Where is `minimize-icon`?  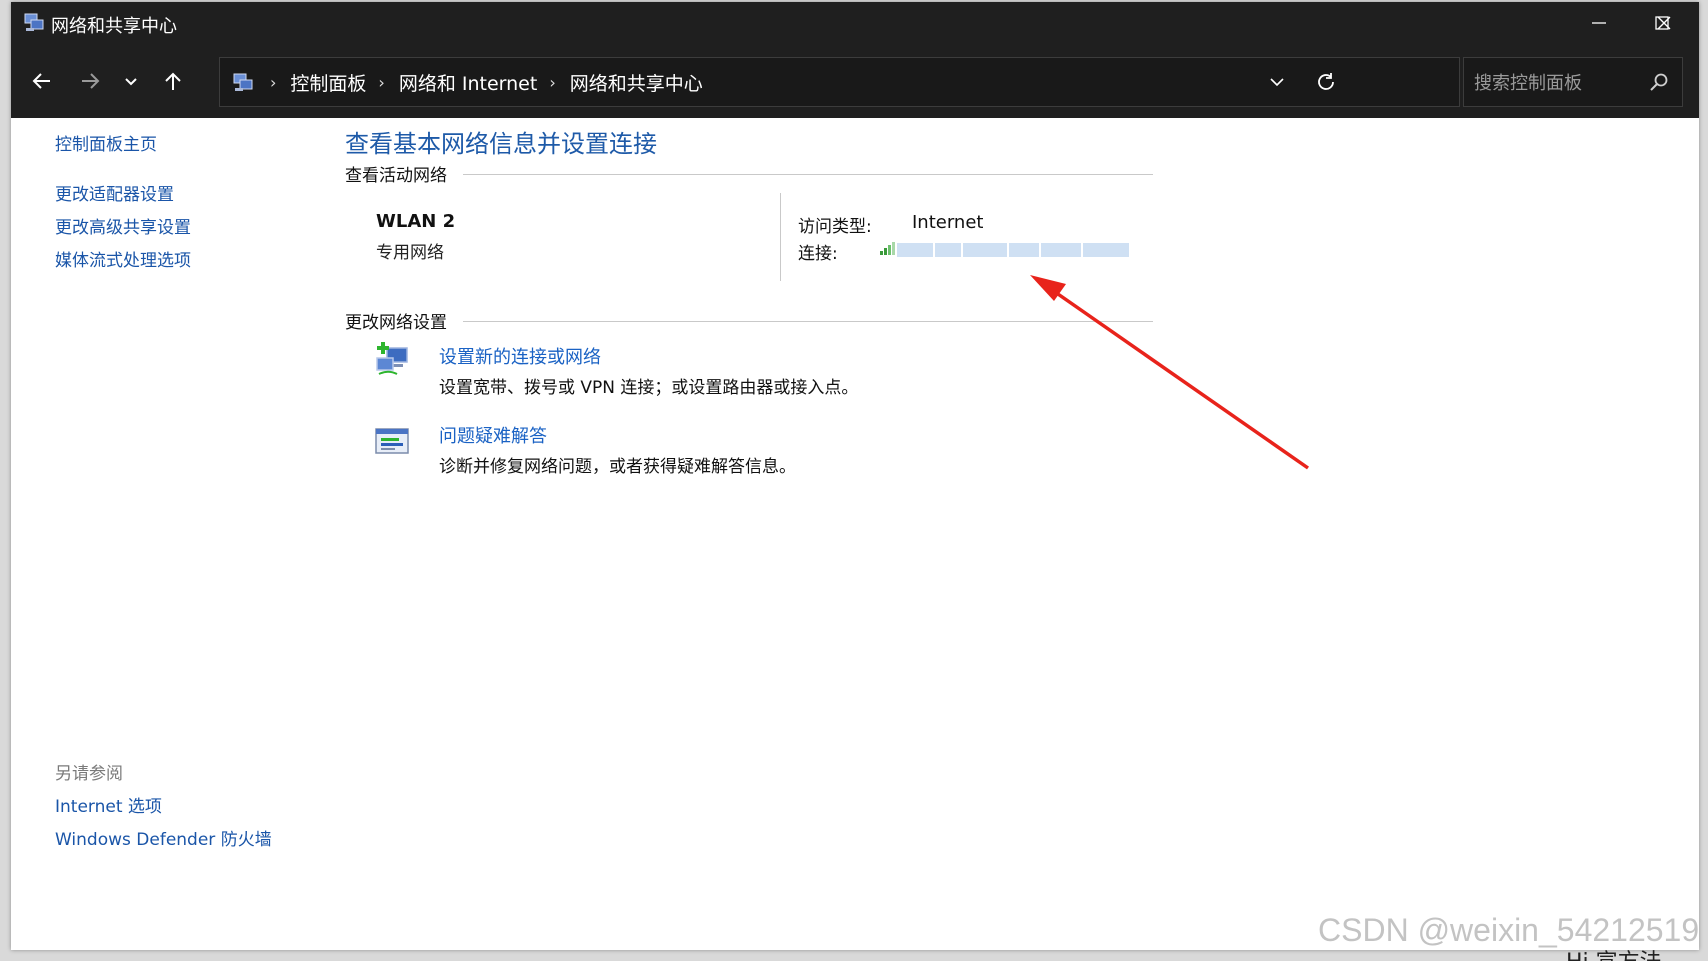 minimize-icon is located at coordinates (1599, 23).